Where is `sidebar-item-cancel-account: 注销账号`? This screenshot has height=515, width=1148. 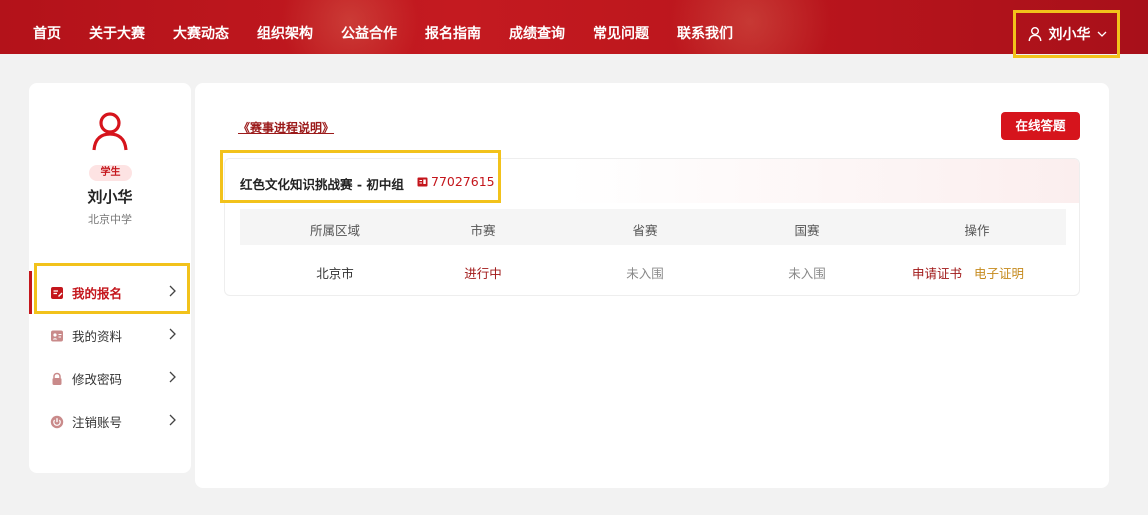
sidebar-item-cancel-account: 注销账号 is located at coordinates (110, 421).